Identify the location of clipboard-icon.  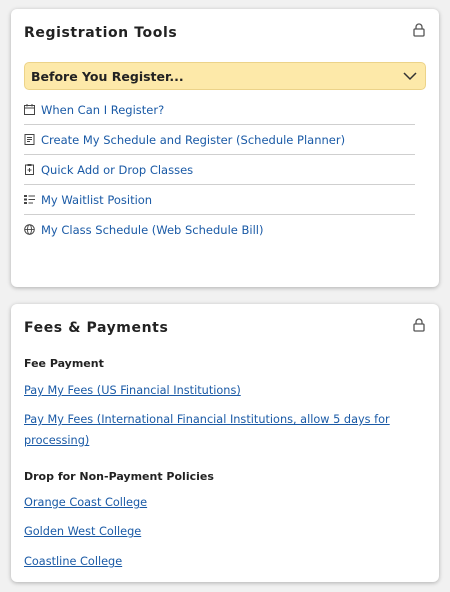
(29, 169).